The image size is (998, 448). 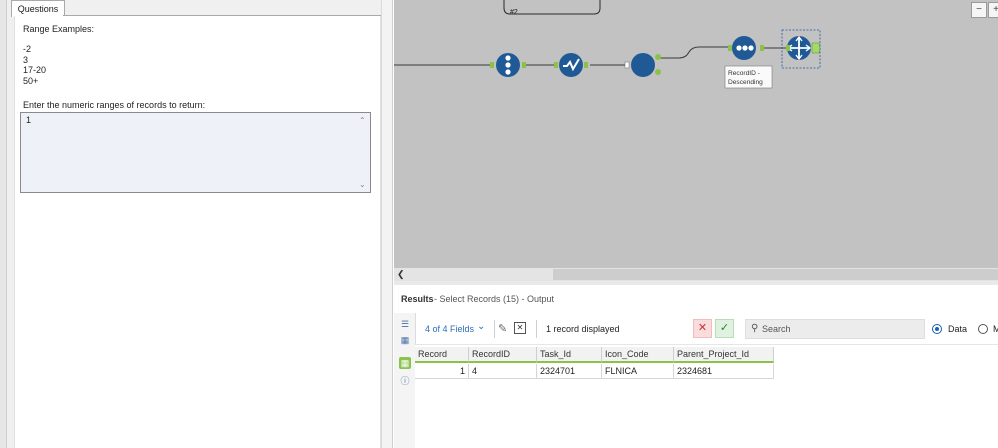 What do you see at coordinates (405, 340) in the screenshot?
I see `table-view-icon: ▦` at bounding box center [405, 340].